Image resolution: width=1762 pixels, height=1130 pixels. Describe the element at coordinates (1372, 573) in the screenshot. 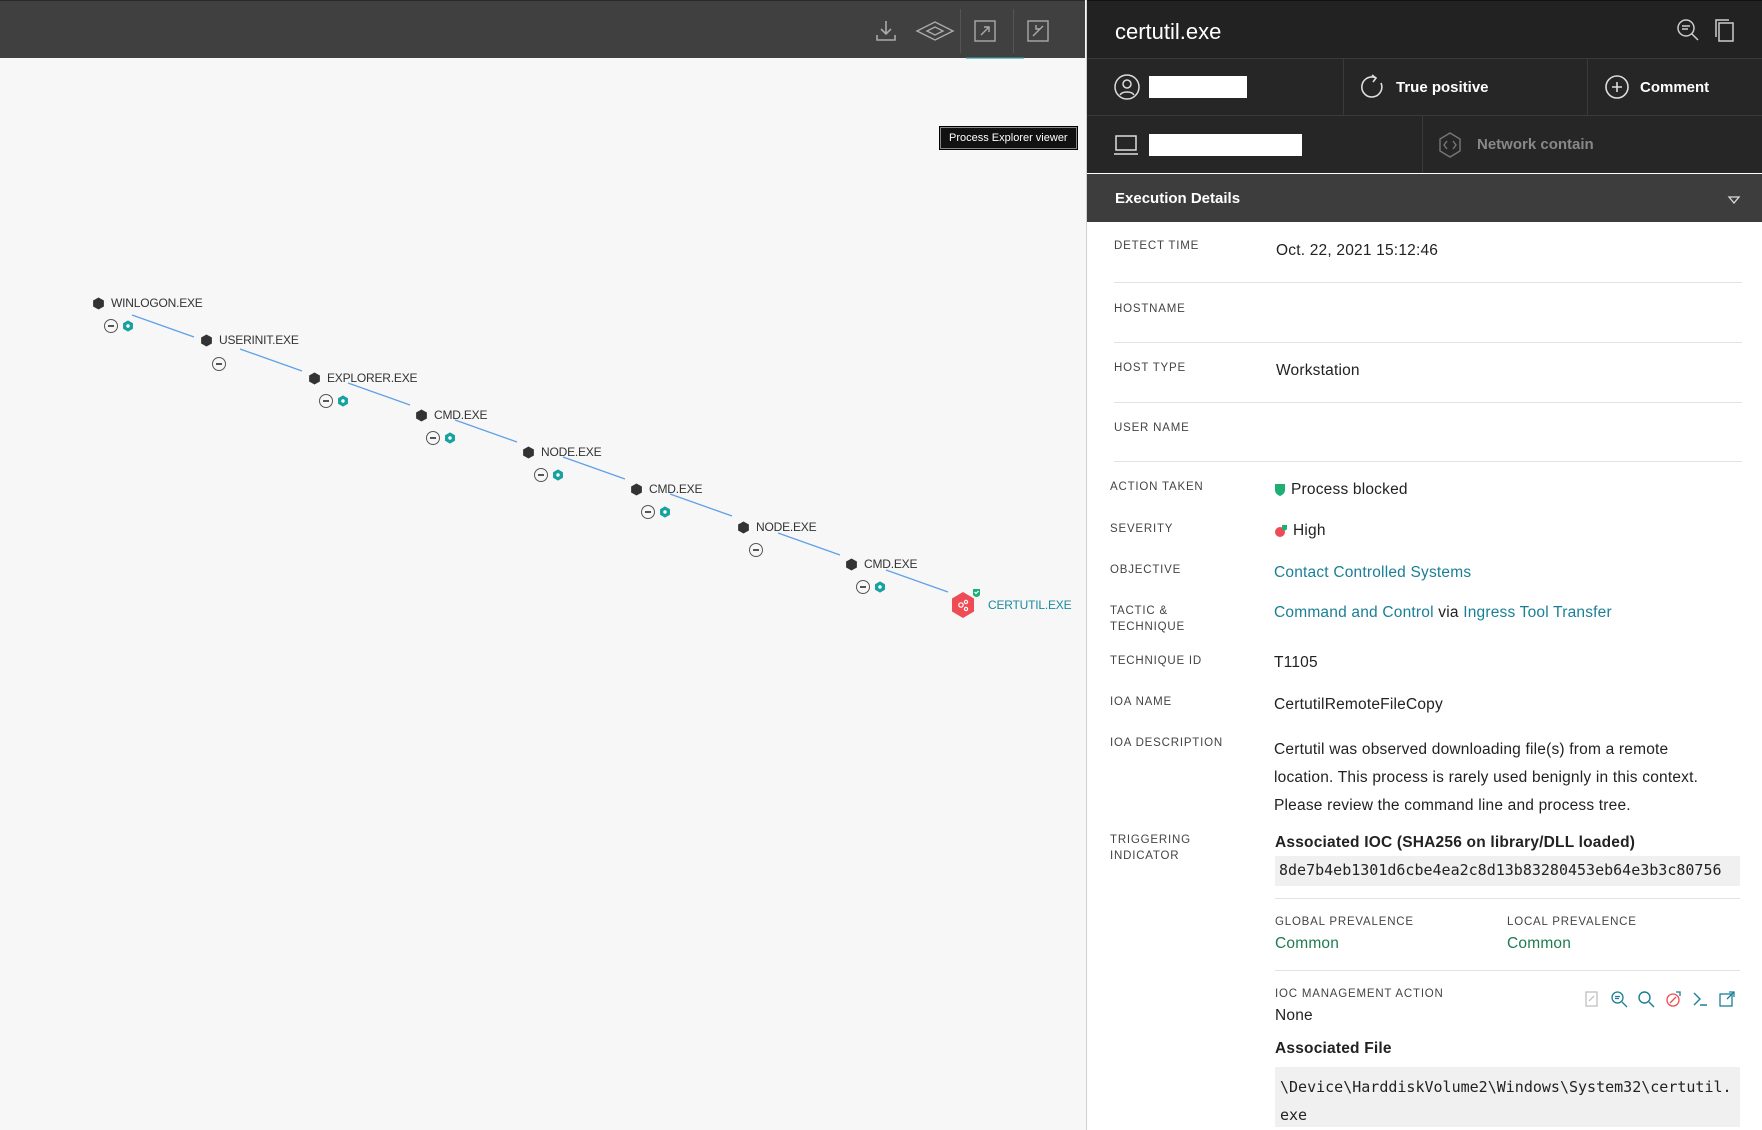

I see `objective-link: Contact Controlled Systems` at that location.